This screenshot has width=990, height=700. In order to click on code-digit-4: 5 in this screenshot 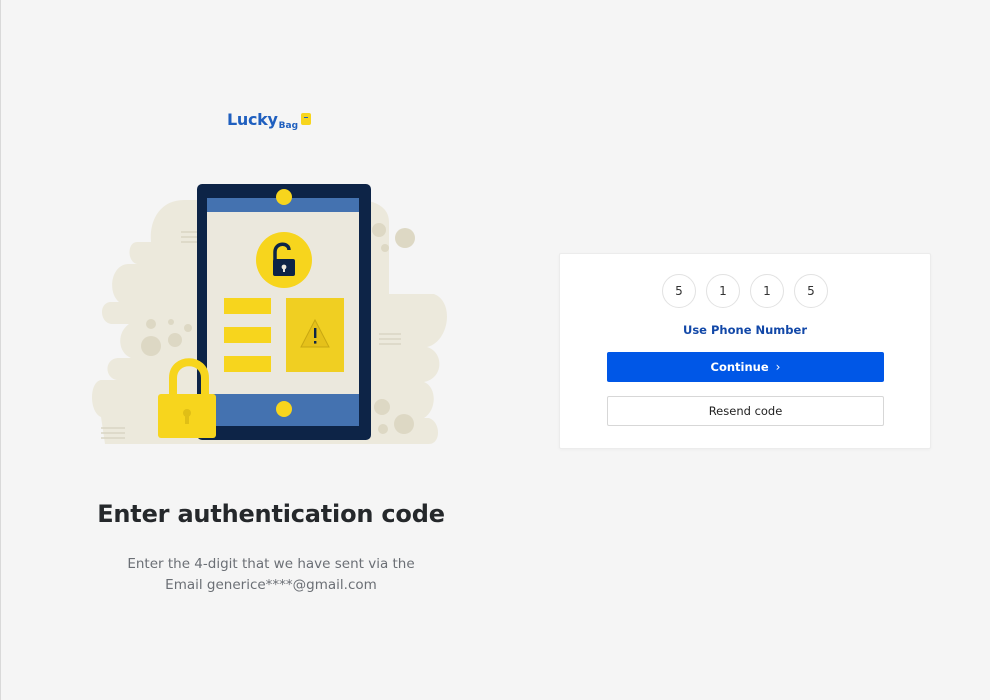, I will do `click(811, 291)`.